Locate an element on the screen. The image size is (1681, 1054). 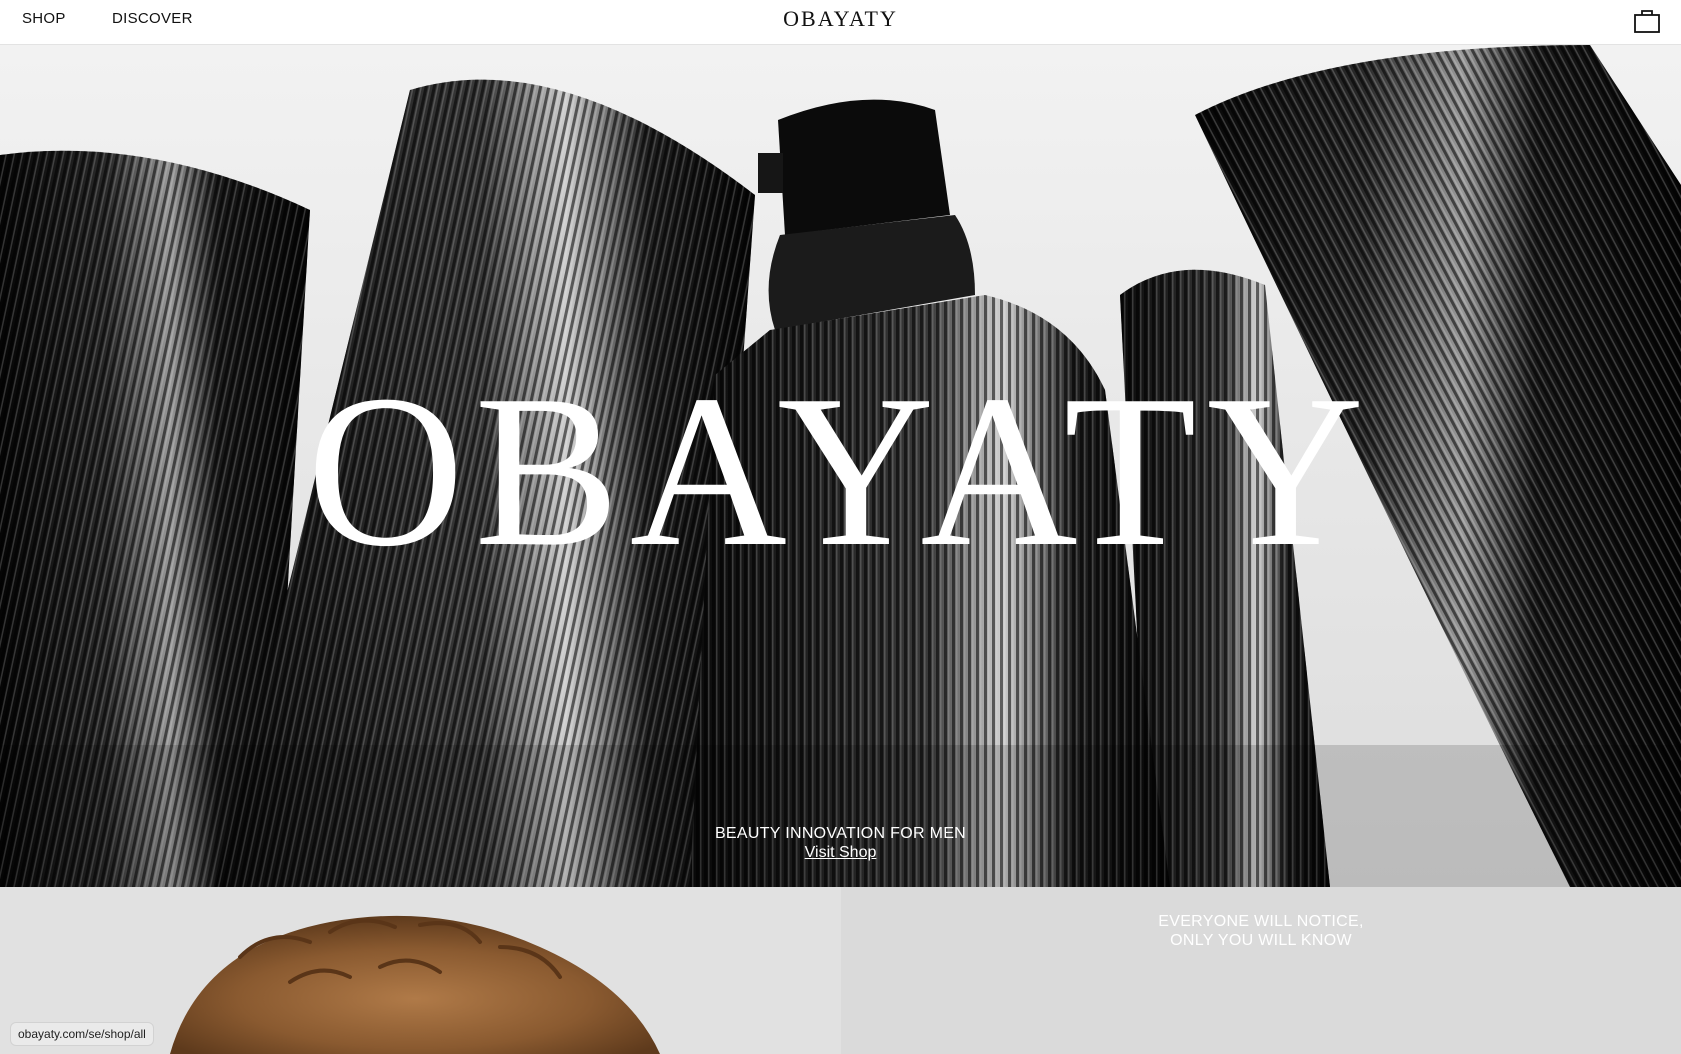
header-logo-wrap: OBAYATY is located at coordinates (840, 19).